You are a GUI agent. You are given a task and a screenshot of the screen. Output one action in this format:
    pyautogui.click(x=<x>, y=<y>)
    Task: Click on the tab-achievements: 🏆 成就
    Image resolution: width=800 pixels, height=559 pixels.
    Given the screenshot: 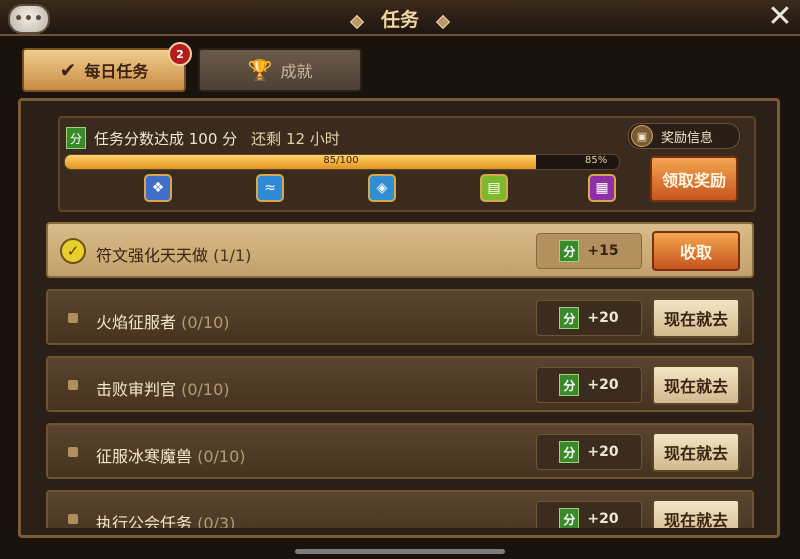 What is the action you would take?
    pyautogui.click(x=280, y=70)
    